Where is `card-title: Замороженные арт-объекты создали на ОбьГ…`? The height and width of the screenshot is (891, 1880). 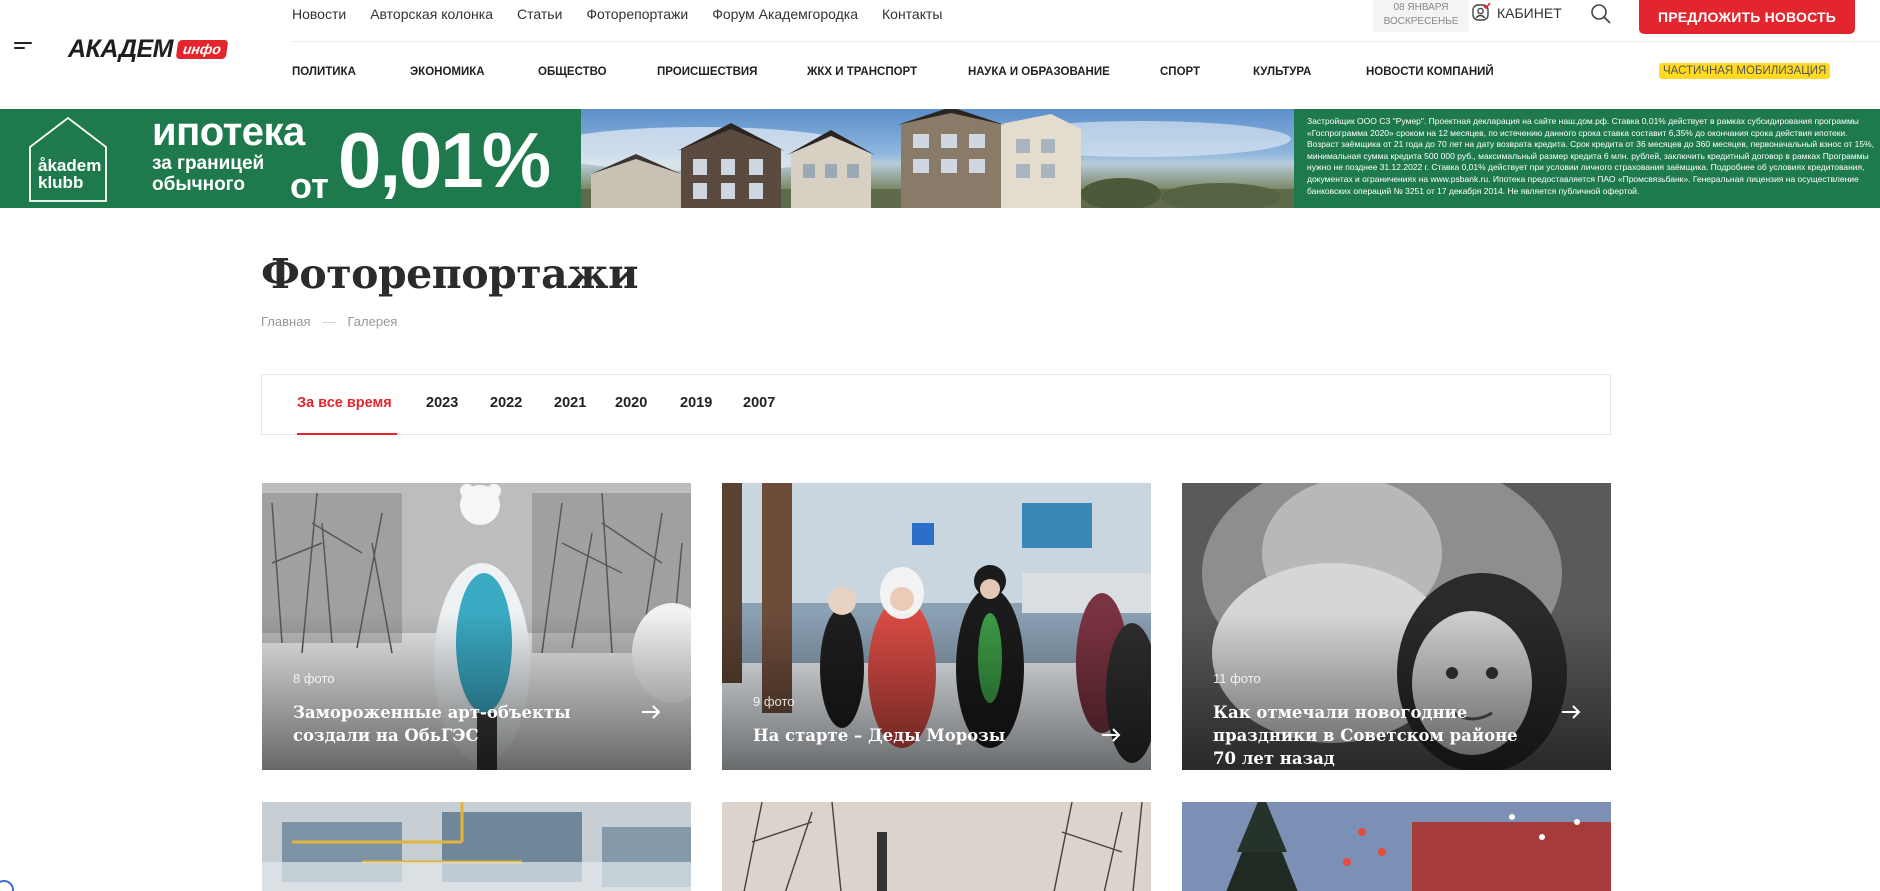
card-title: Замороженные арт-объекты создали на ОбьГ… is located at coordinates (432, 724).